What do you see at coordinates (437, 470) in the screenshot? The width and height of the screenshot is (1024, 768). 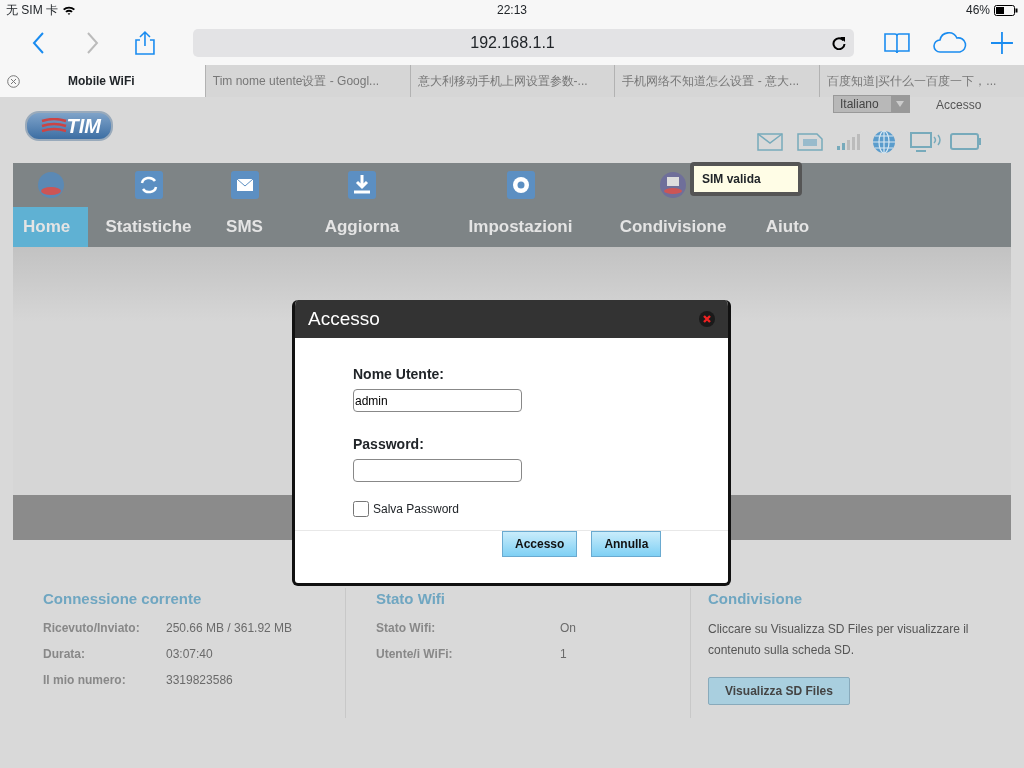 I see `input-field` at bounding box center [437, 470].